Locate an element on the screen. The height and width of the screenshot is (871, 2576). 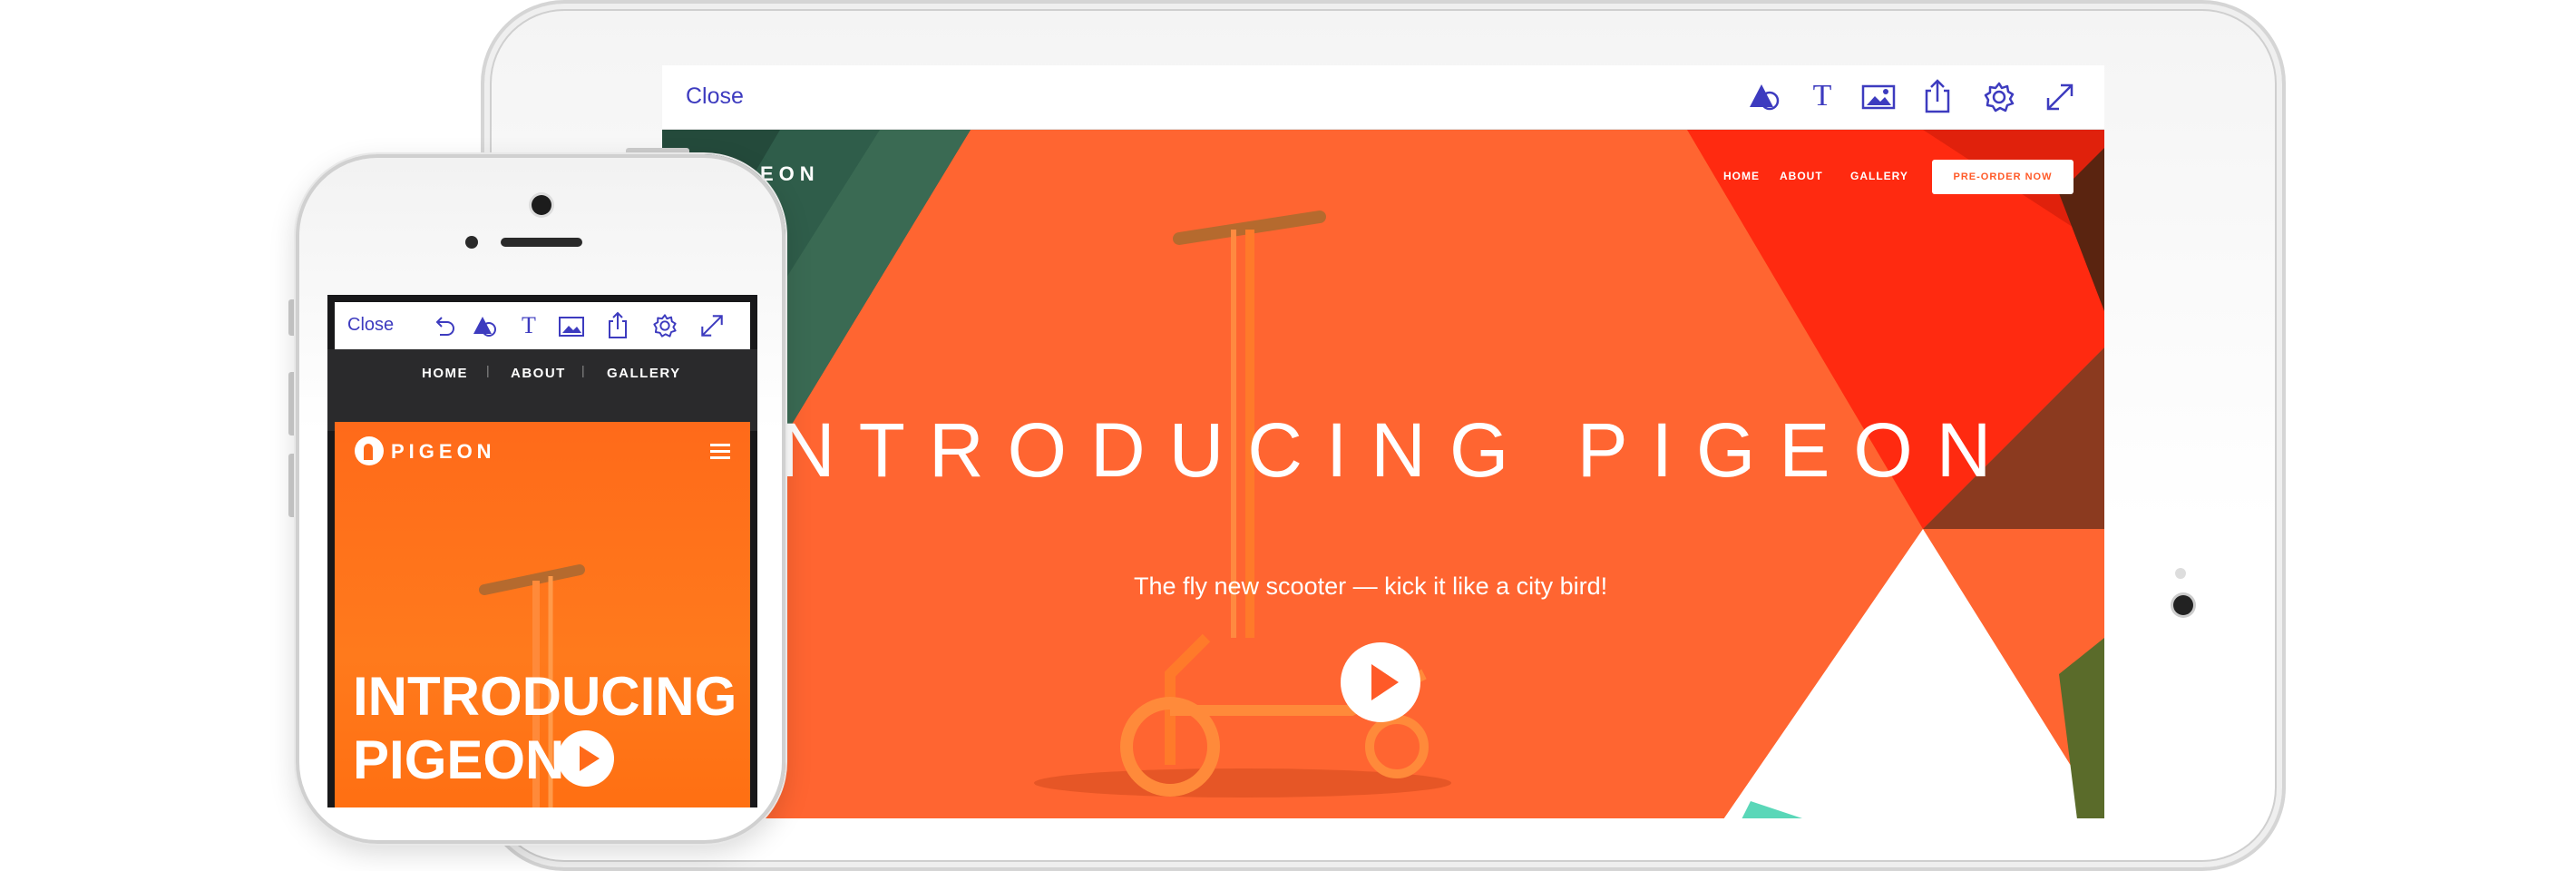
phone-nav-gallery: GALLERY is located at coordinates (644, 373).